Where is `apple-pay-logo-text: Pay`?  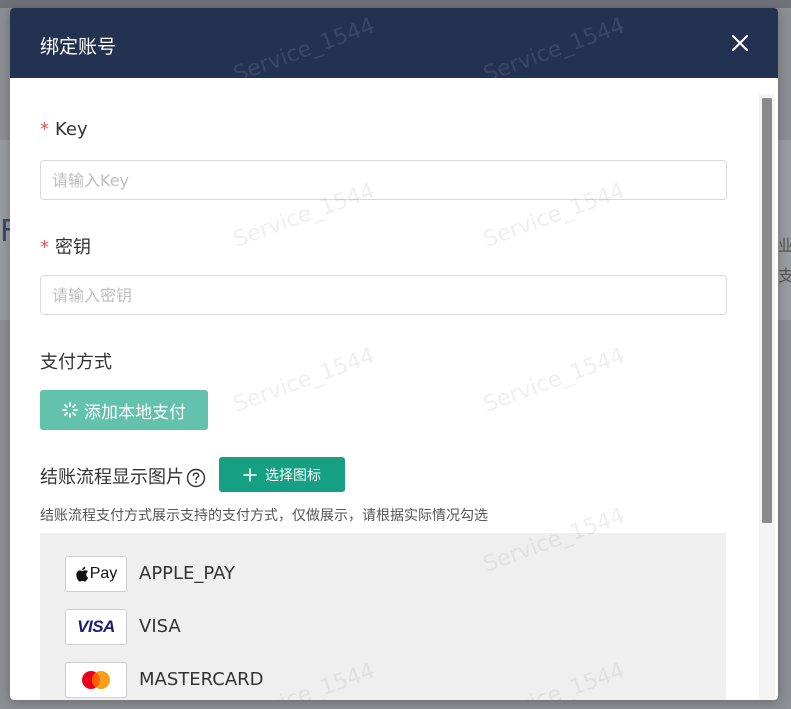
apple-pay-logo-text: Pay is located at coordinates (103, 573).